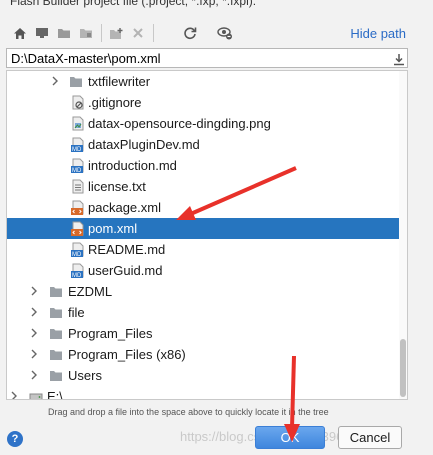  Describe the element at coordinates (117, 186) in the screenshot. I see `tree-item-label: license.txt` at that location.